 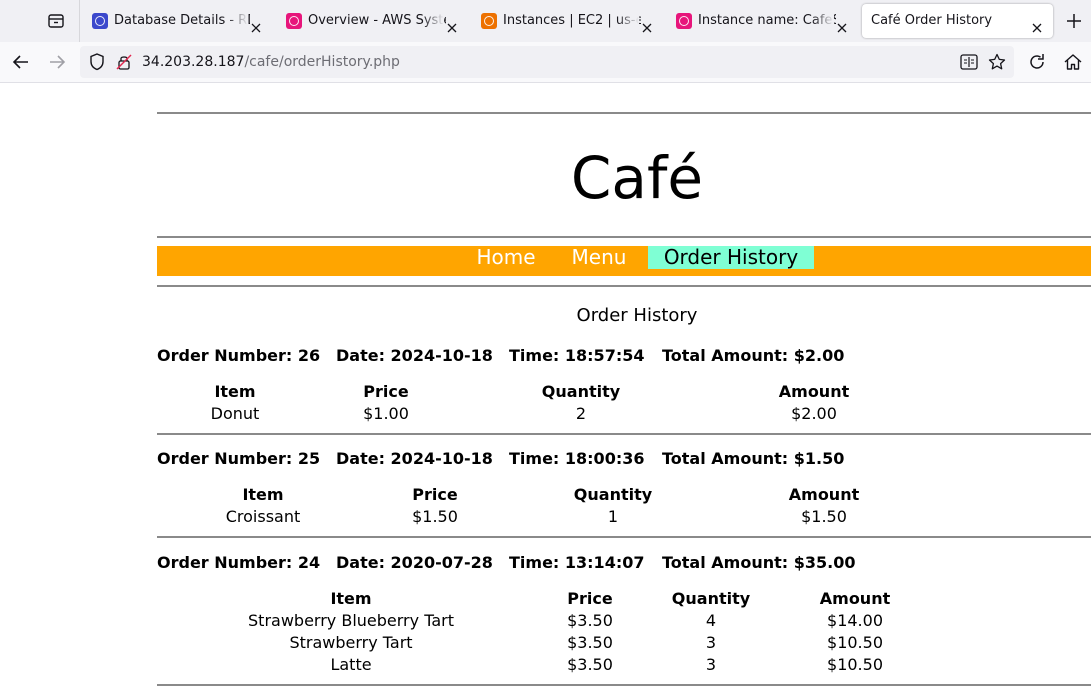 I want to click on nav-home-link: Home, so click(x=506, y=257).